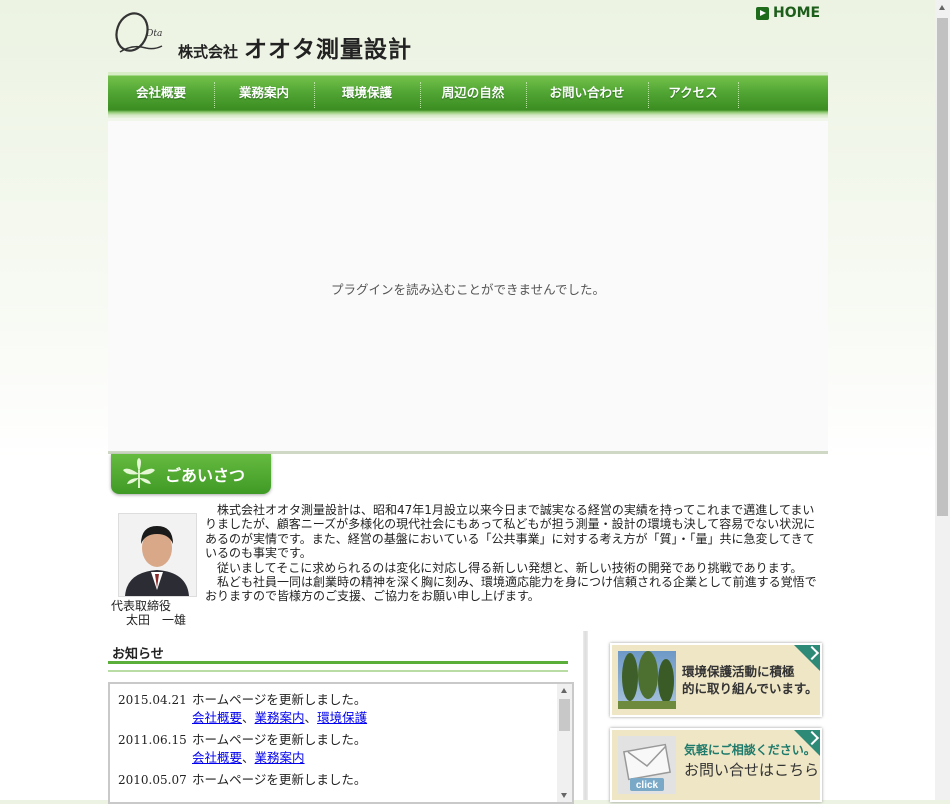 This screenshot has width=950, height=804. I want to click on news-date: 2015.04.21, so click(152, 700).